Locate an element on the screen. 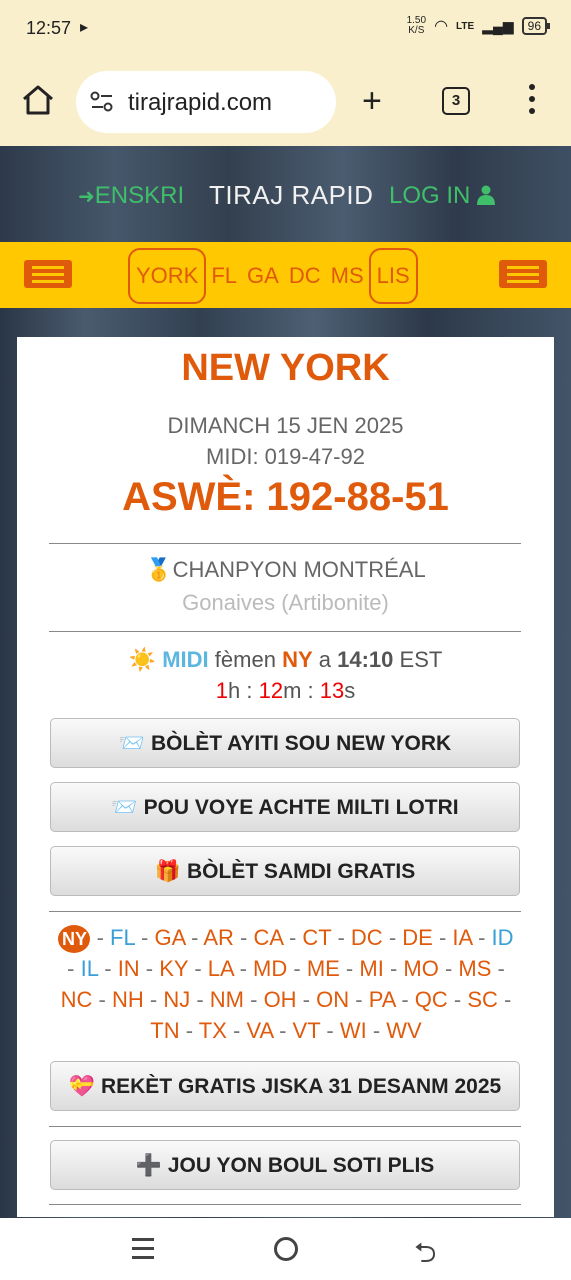  state-link-dc: DC is located at coordinates (367, 937).